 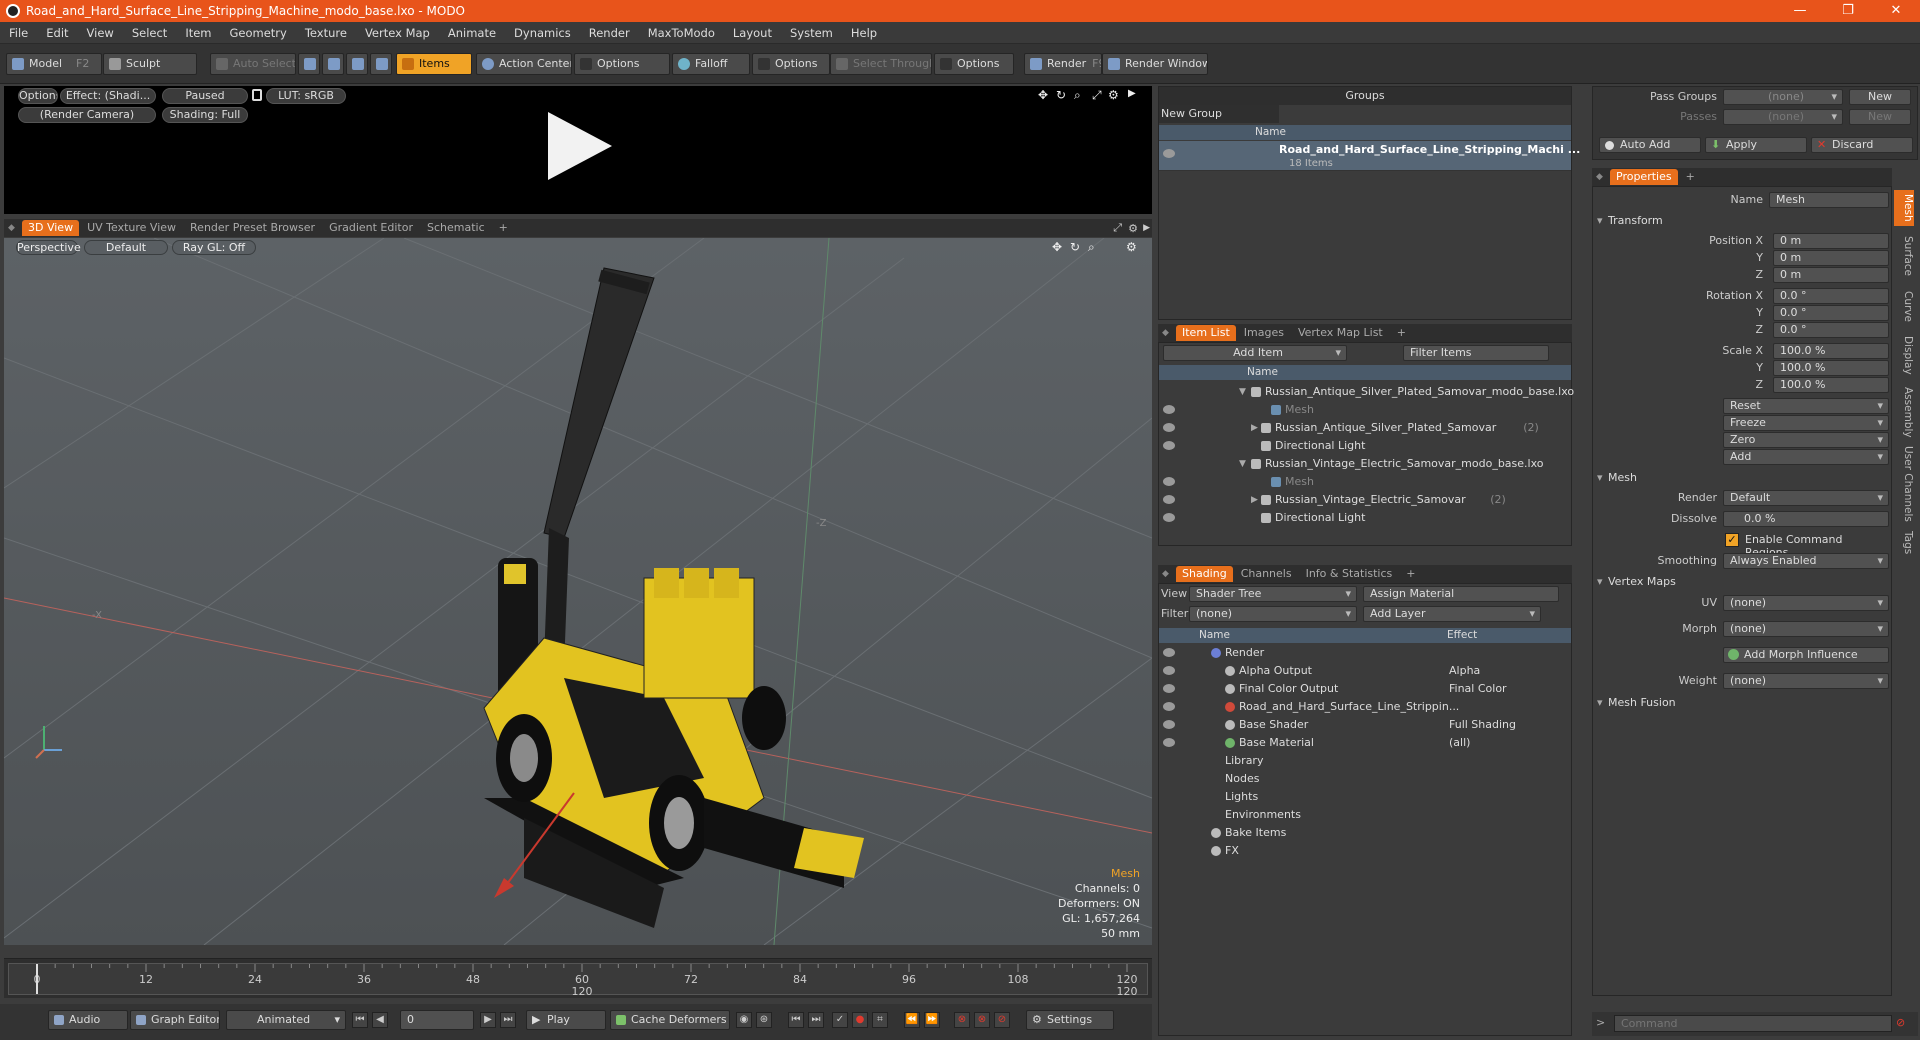 I want to click on side-tab-surface: Surface, so click(x=1904, y=256).